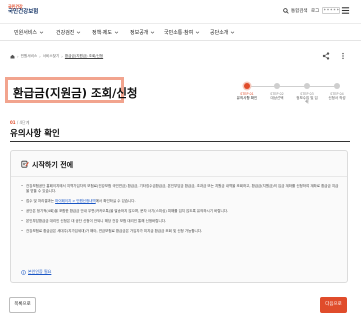  I want to click on step-label: 유의사항 확인, so click(247, 98).